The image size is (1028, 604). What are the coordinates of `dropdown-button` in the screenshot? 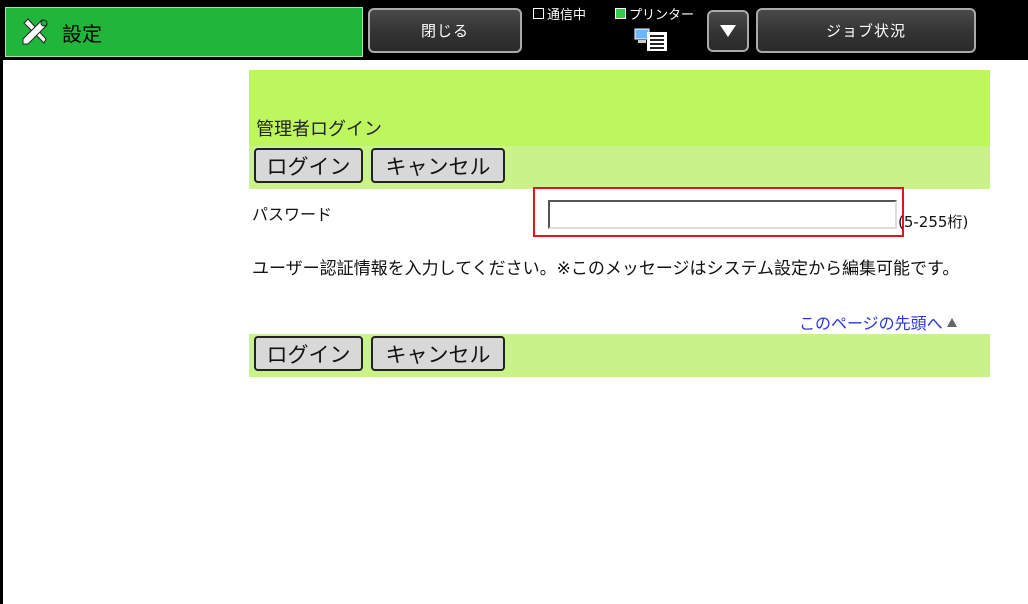 It's located at (728, 31).